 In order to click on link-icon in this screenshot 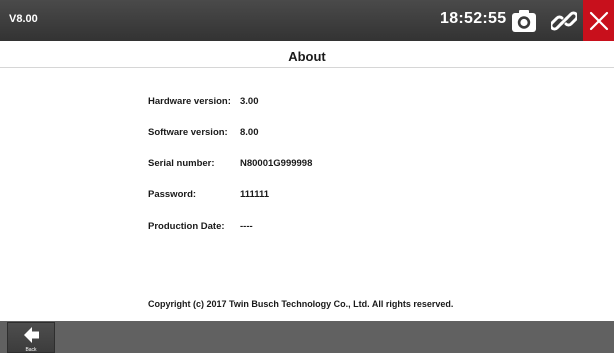, I will do `click(564, 20)`.